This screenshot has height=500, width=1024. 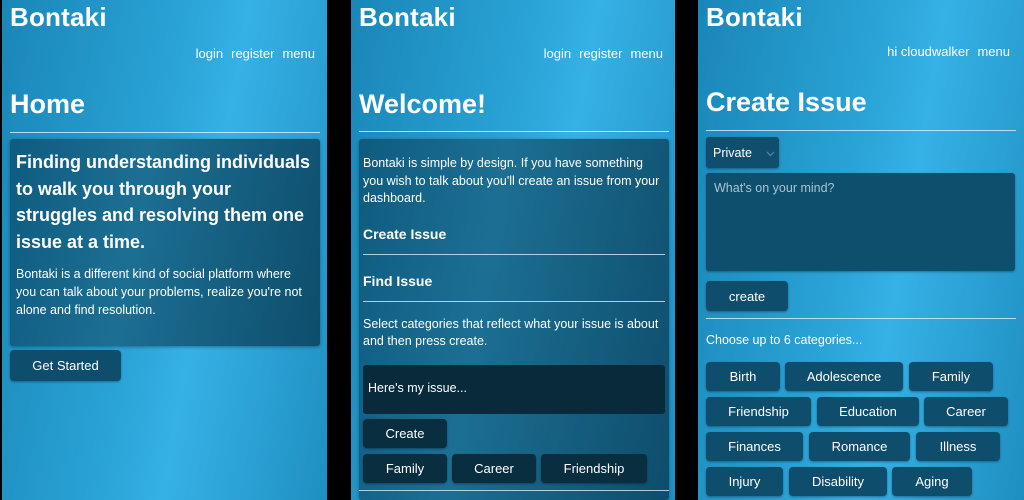 What do you see at coordinates (405, 433) in the screenshot?
I see `create-button: Create` at bounding box center [405, 433].